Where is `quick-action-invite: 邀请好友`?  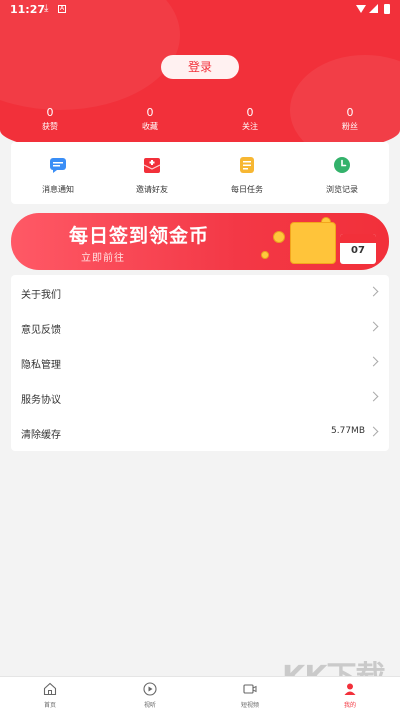 quick-action-invite: 邀请好友 is located at coordinates (152, 173).